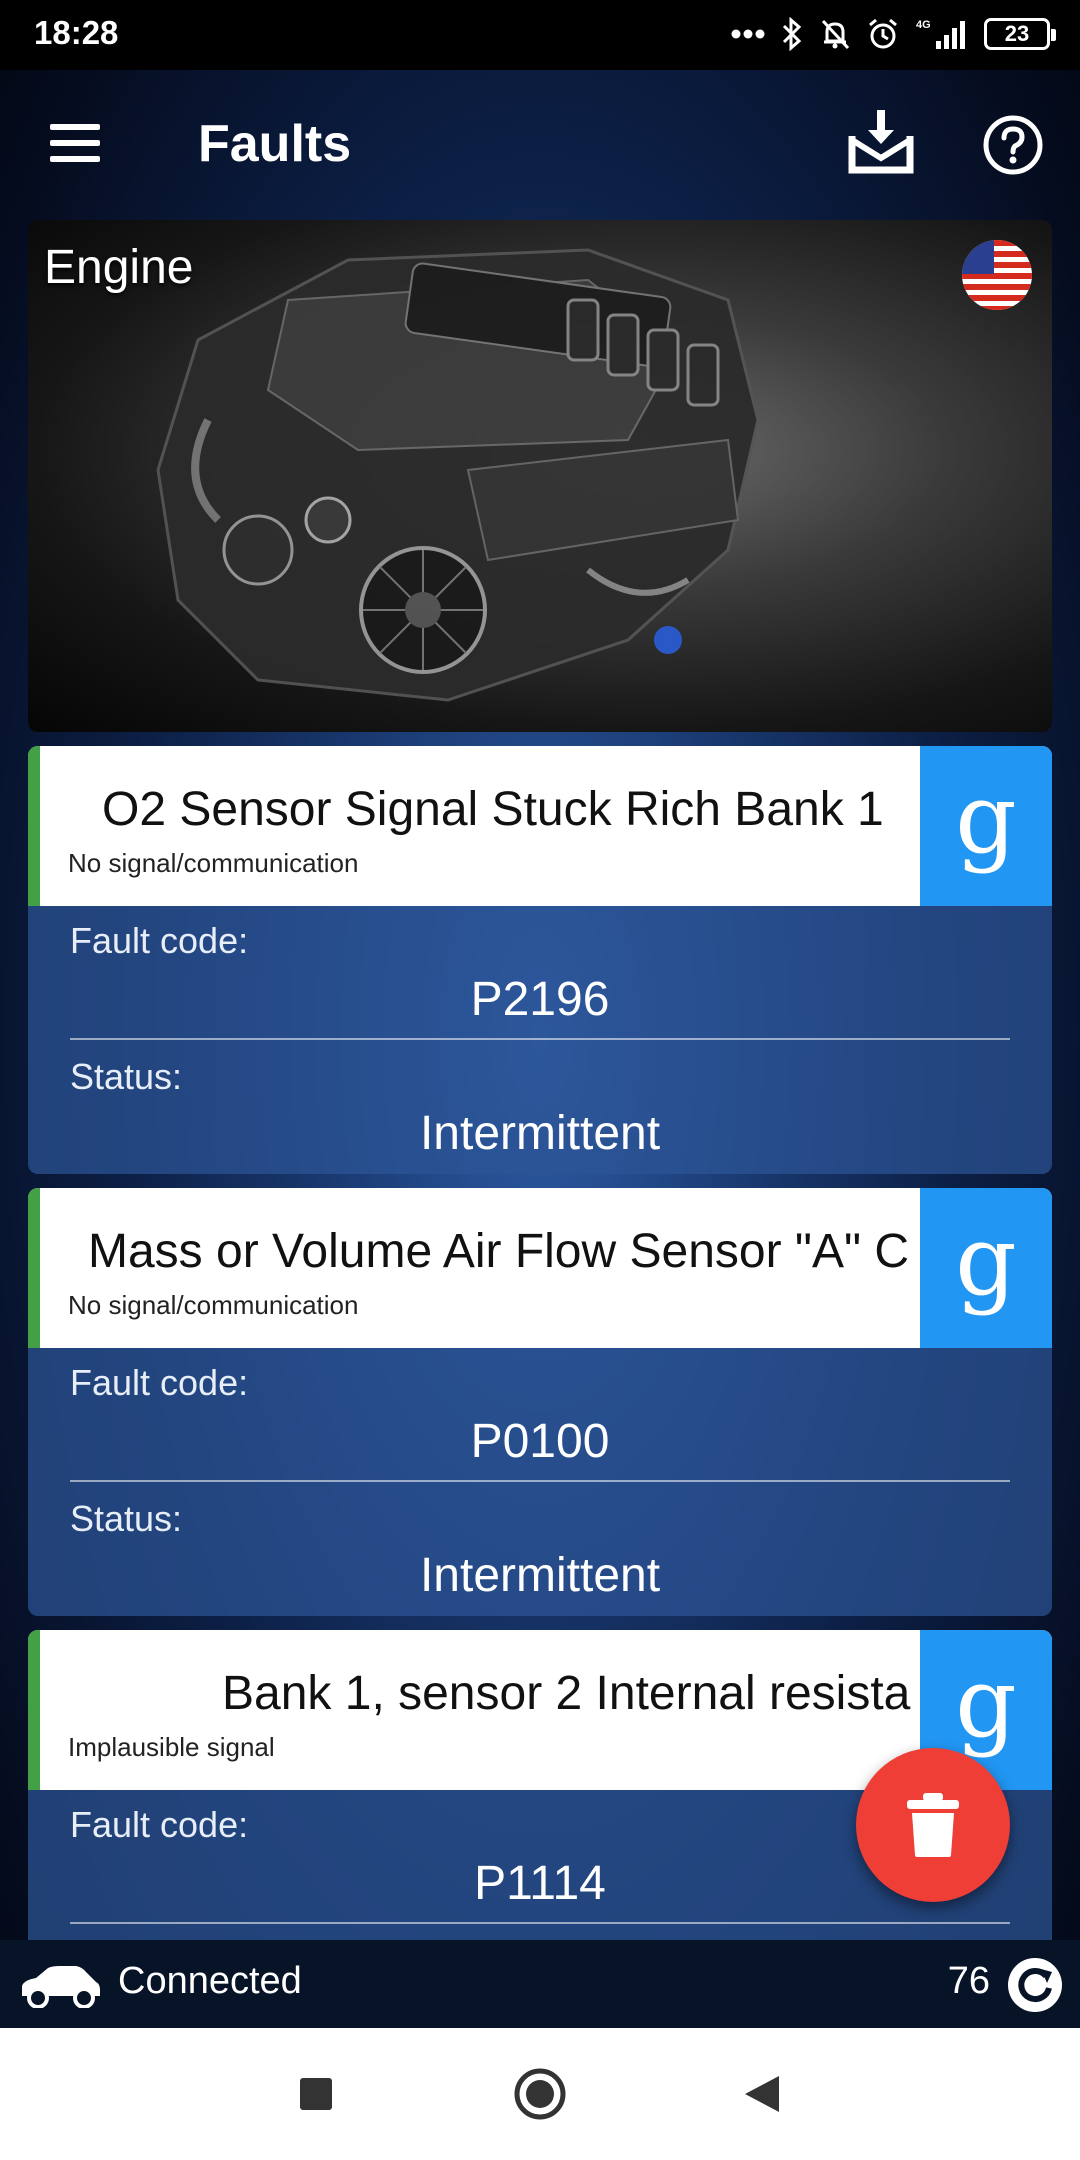 The height and width of the screenshot is (2160, 1080). What do you see at coordinates (74, 145) in the screenshot?
I see `menu-icon` at bounding box center [74, 145].